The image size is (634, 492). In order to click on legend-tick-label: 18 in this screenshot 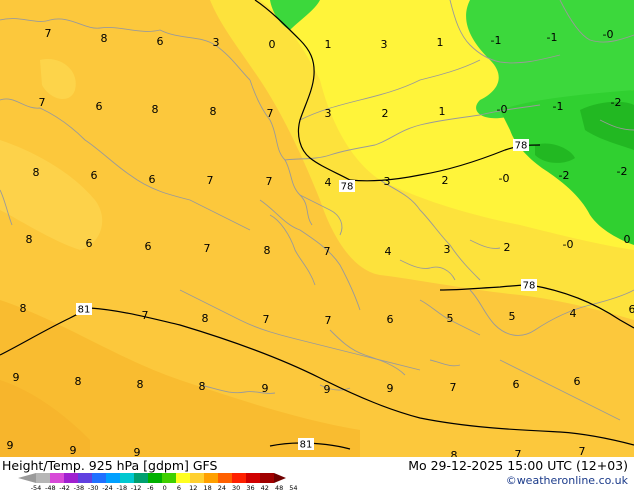, I will do `click(207, 488)`.